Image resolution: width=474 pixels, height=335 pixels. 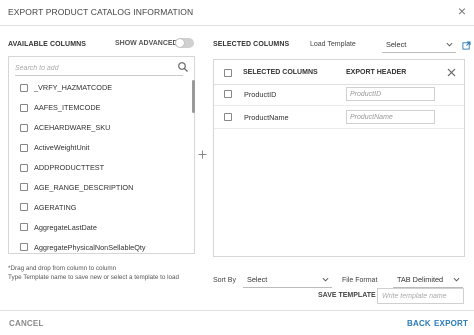 What do you see at coordinates (339, 72) in the screenshot?
I see `selected-table-header: SELECTED COLUMNS EXPORT HEADER` at bounding box center [339, 72].